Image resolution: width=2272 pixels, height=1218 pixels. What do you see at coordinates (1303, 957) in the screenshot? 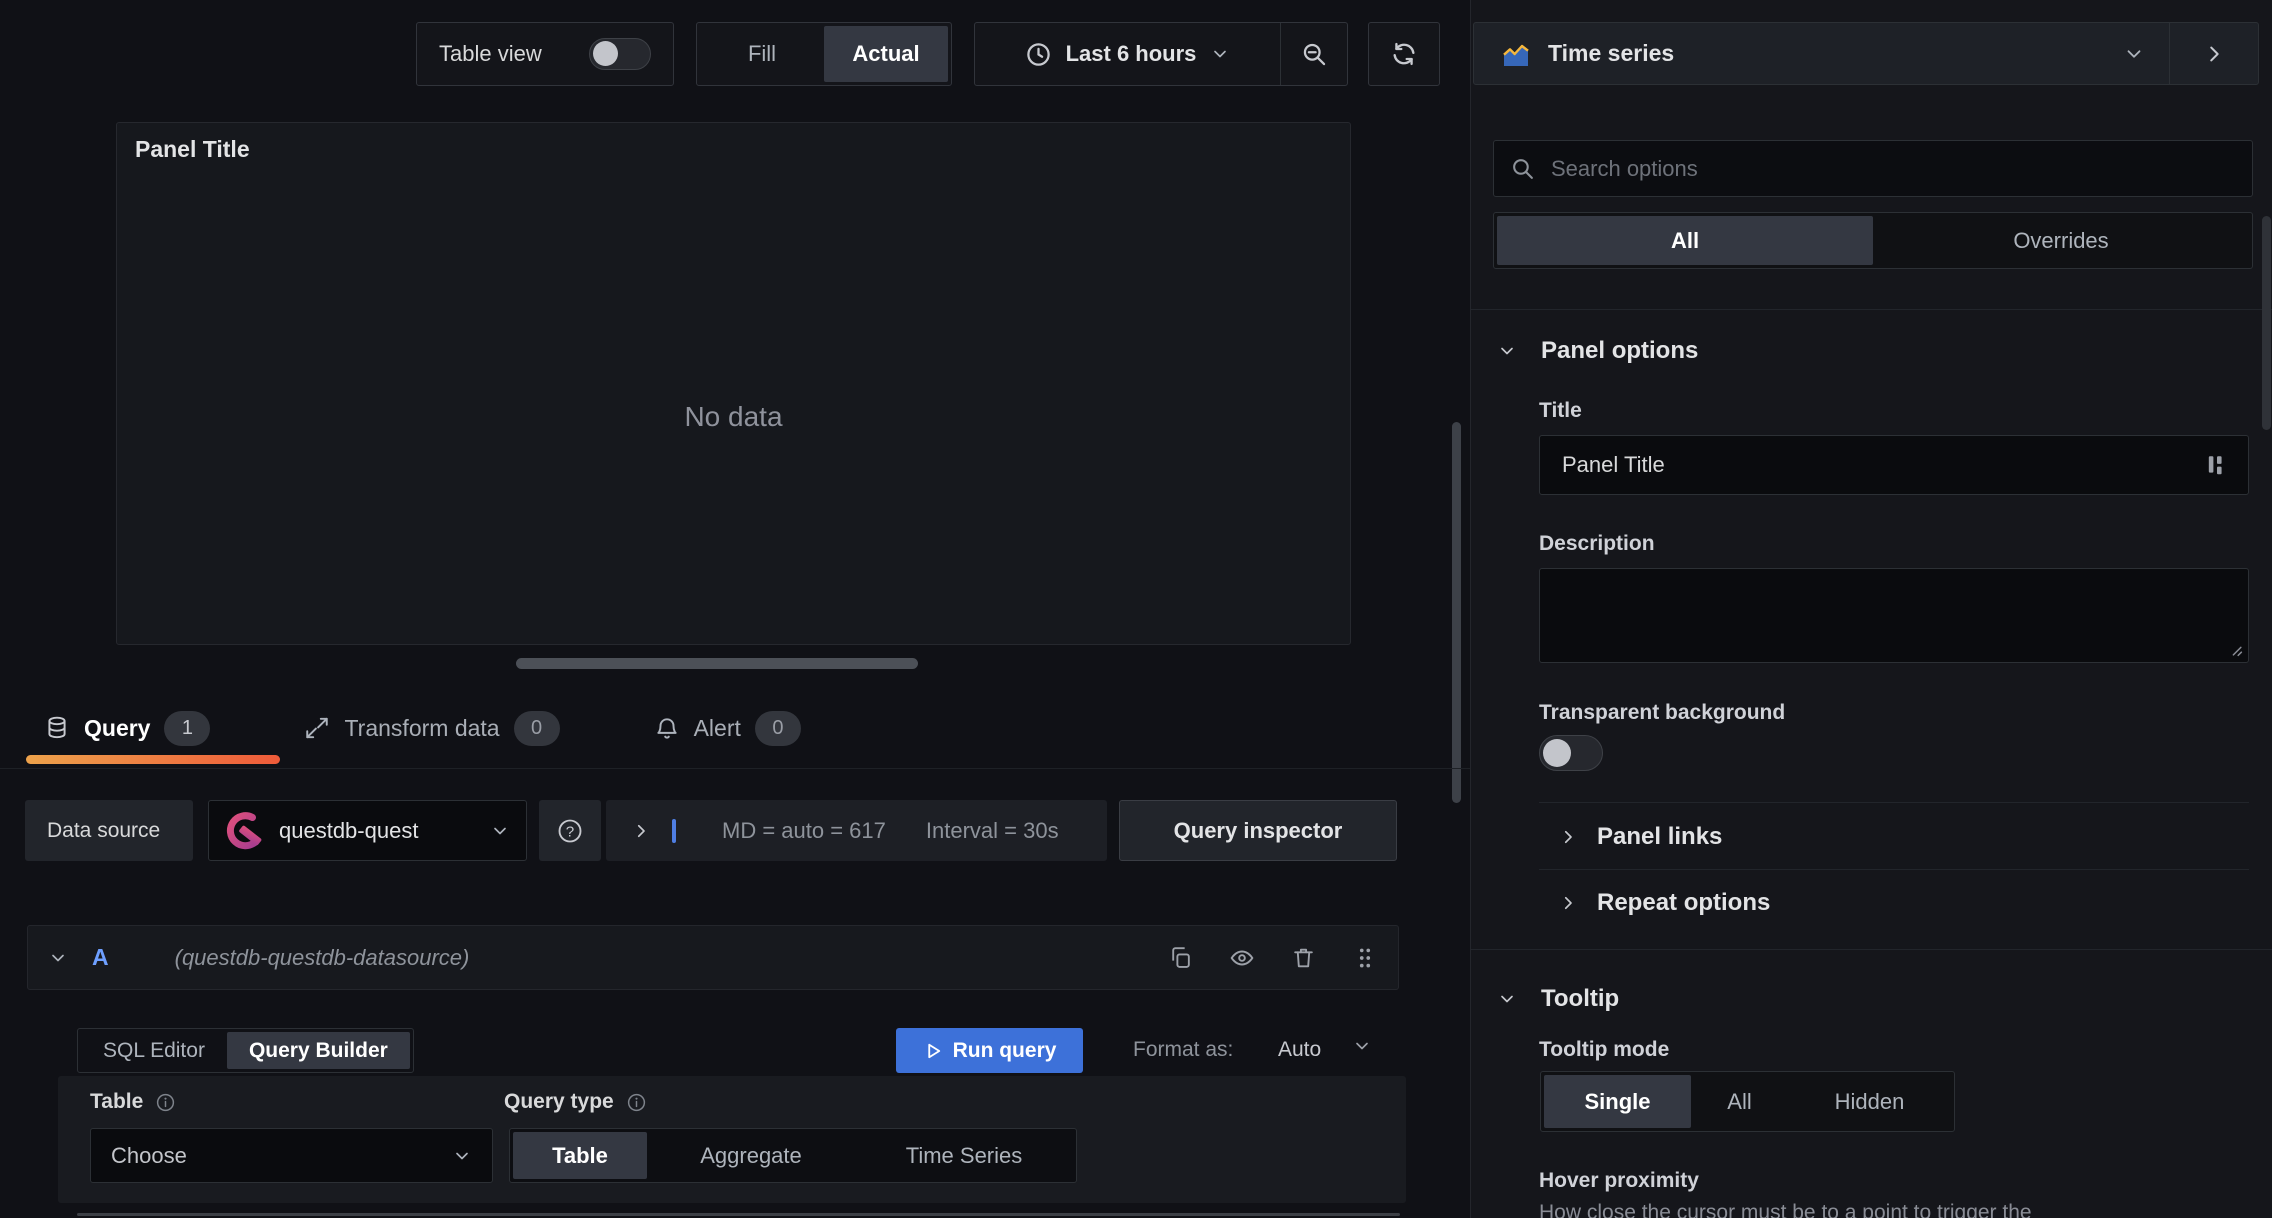
I see `delete-query-trash-icon` at bounding box center [1303, 957].